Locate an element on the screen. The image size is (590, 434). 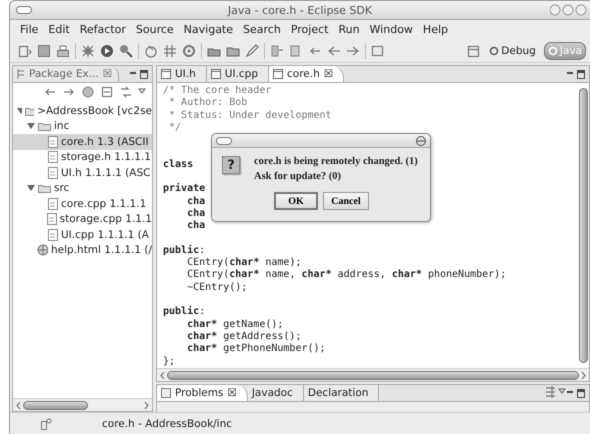
editor-tab-label: UI.h is located at coordinates (185, 74).